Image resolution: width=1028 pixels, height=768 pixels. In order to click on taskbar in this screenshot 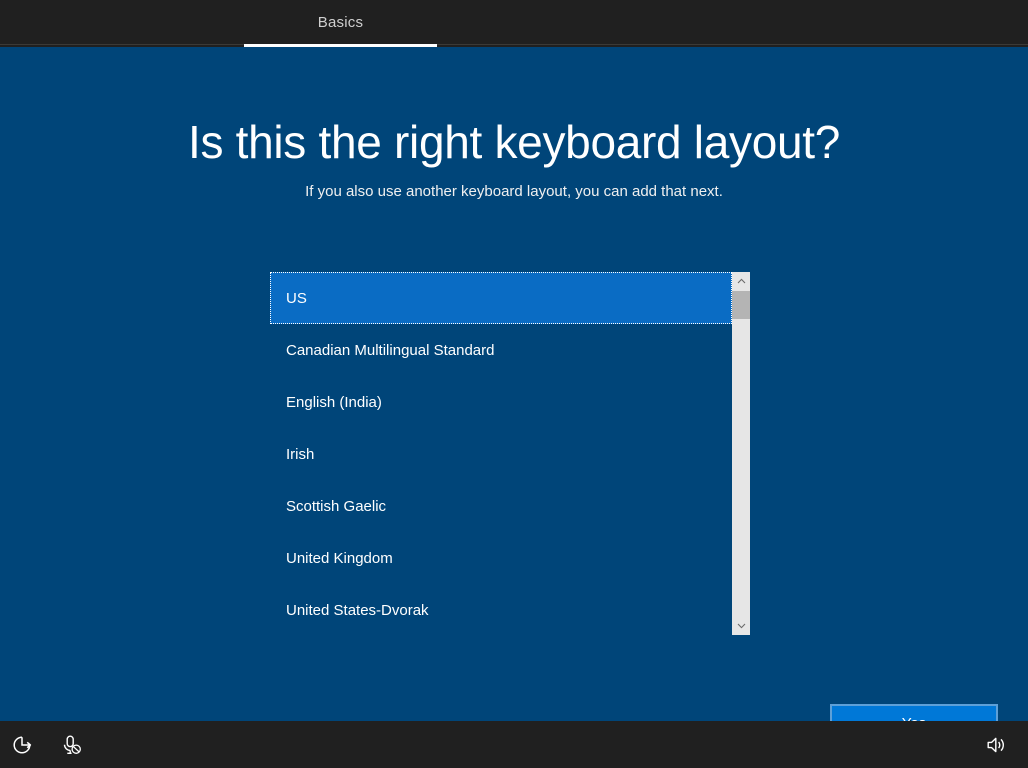, I will do `click(514, 744)`.